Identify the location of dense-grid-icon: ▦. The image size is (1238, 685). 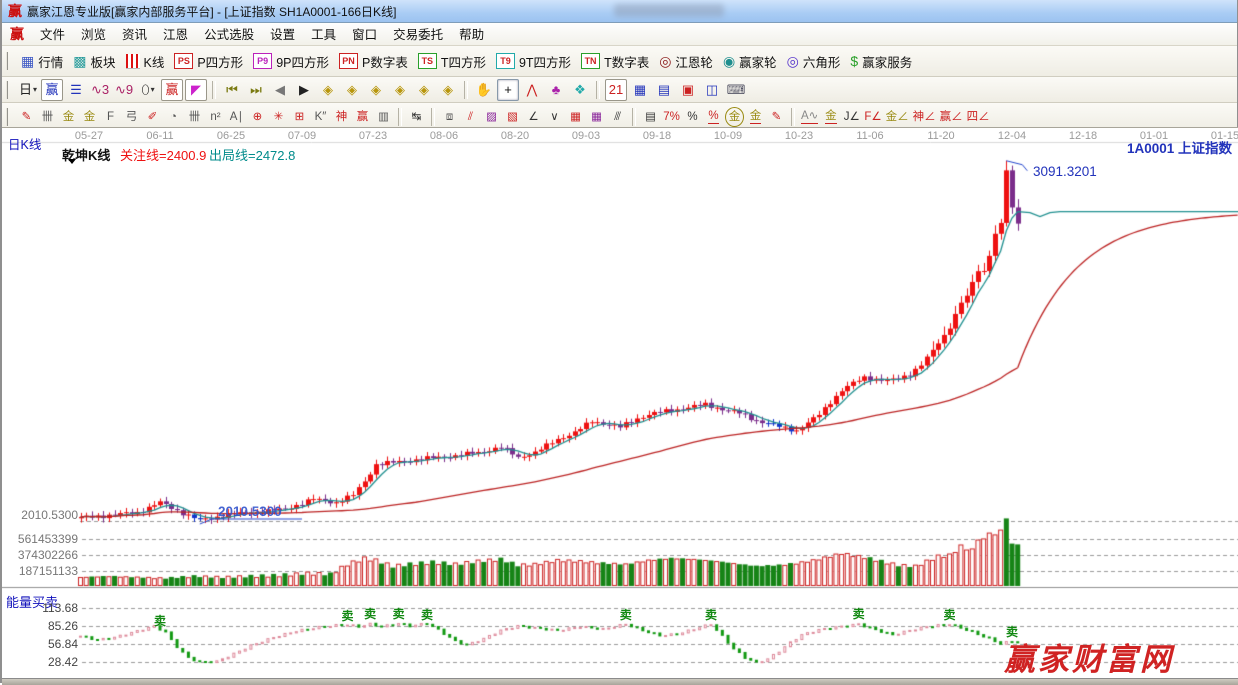
(575, 117).